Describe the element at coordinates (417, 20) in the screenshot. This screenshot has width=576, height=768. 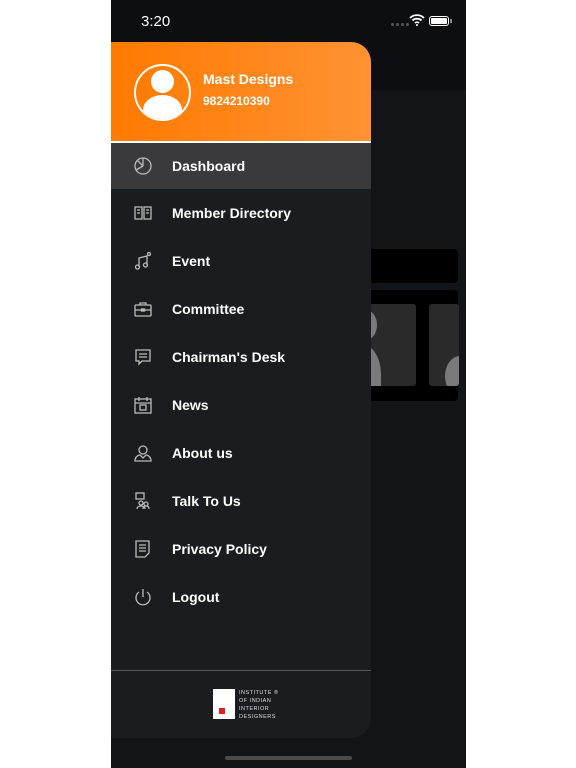
I see `wifi-icon` at that location.